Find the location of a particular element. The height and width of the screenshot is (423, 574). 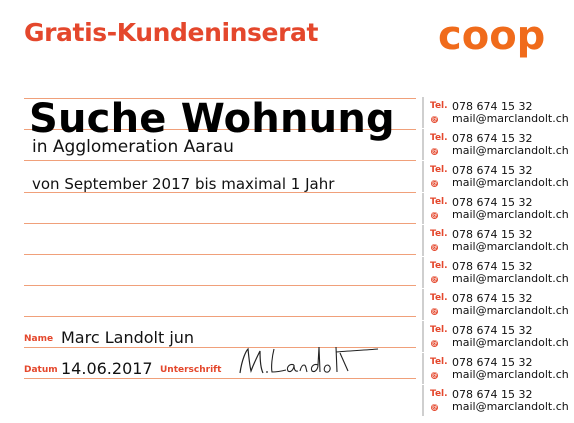

ad-headline: Suche Wohnung is located at coordinates (212, 119).